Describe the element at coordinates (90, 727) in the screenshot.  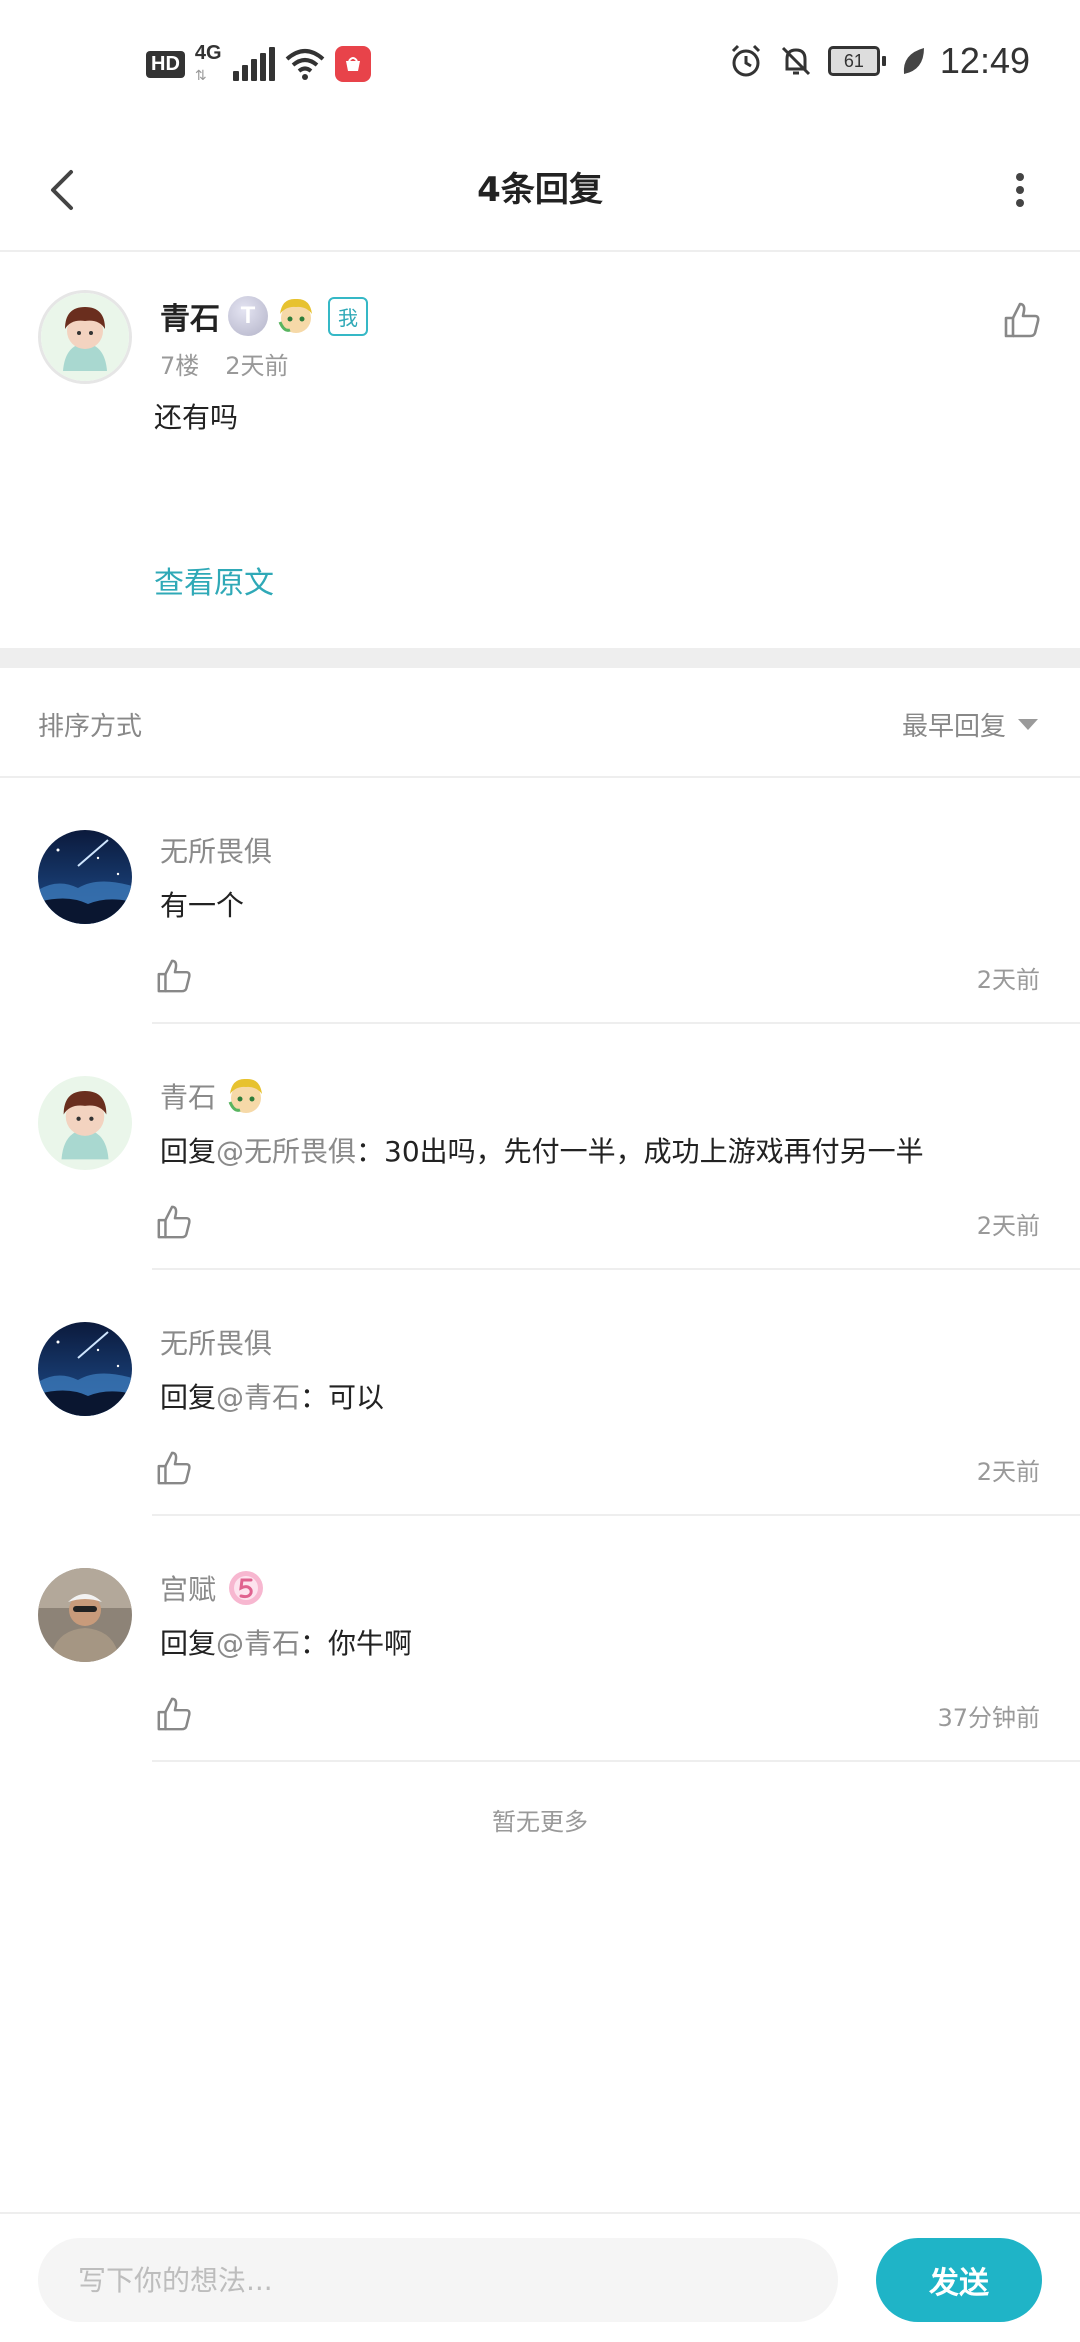
I see `sort-label: 排序方式` at that location.